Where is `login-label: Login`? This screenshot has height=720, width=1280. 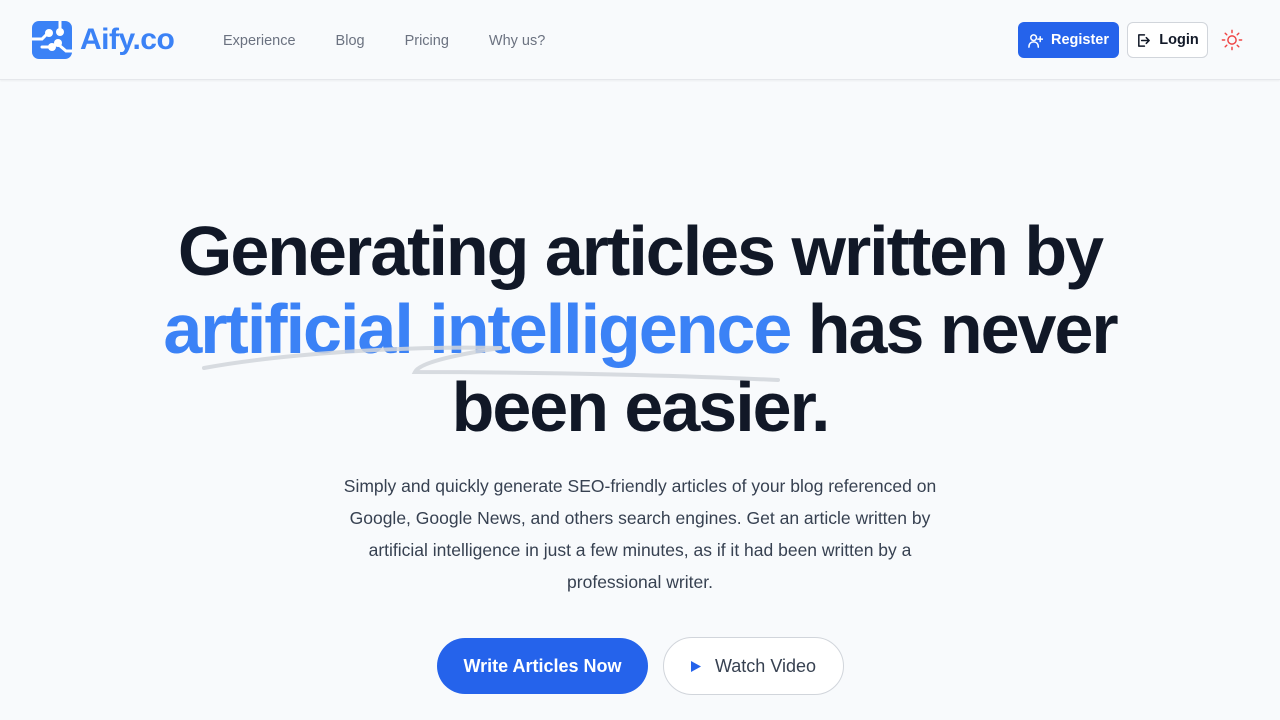 login-label: Login is located at coordinates (1179, 40).